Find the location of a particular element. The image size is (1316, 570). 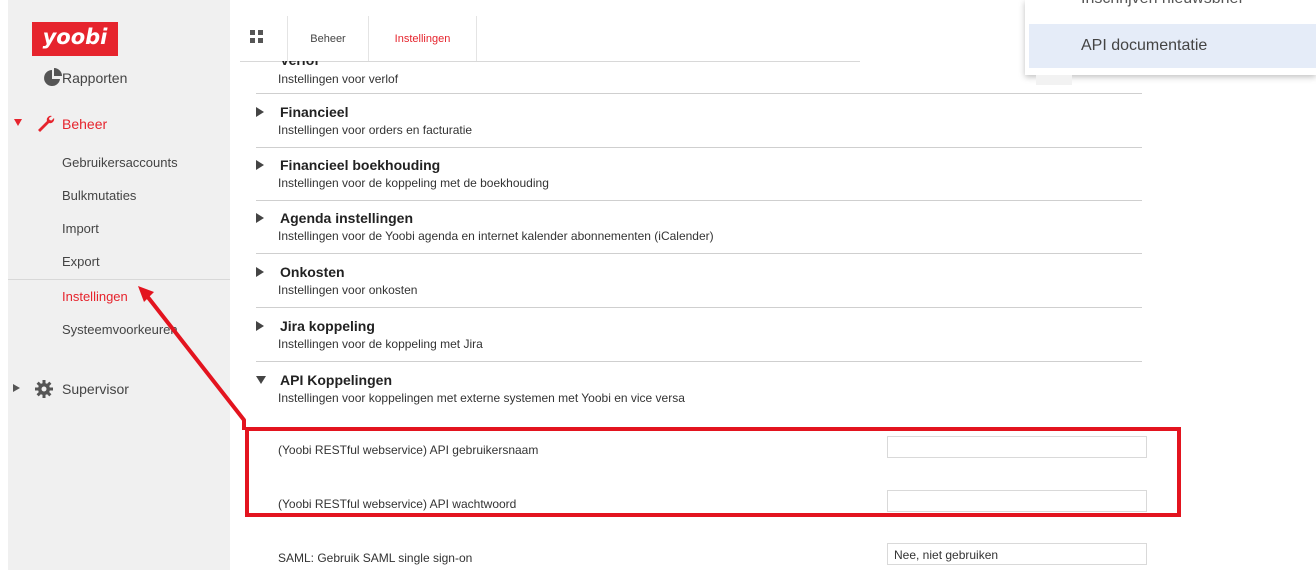

help-dropdown-menu: Inschrijven nieuwsbrief API documentatie is located at coordinates (1170, 37).